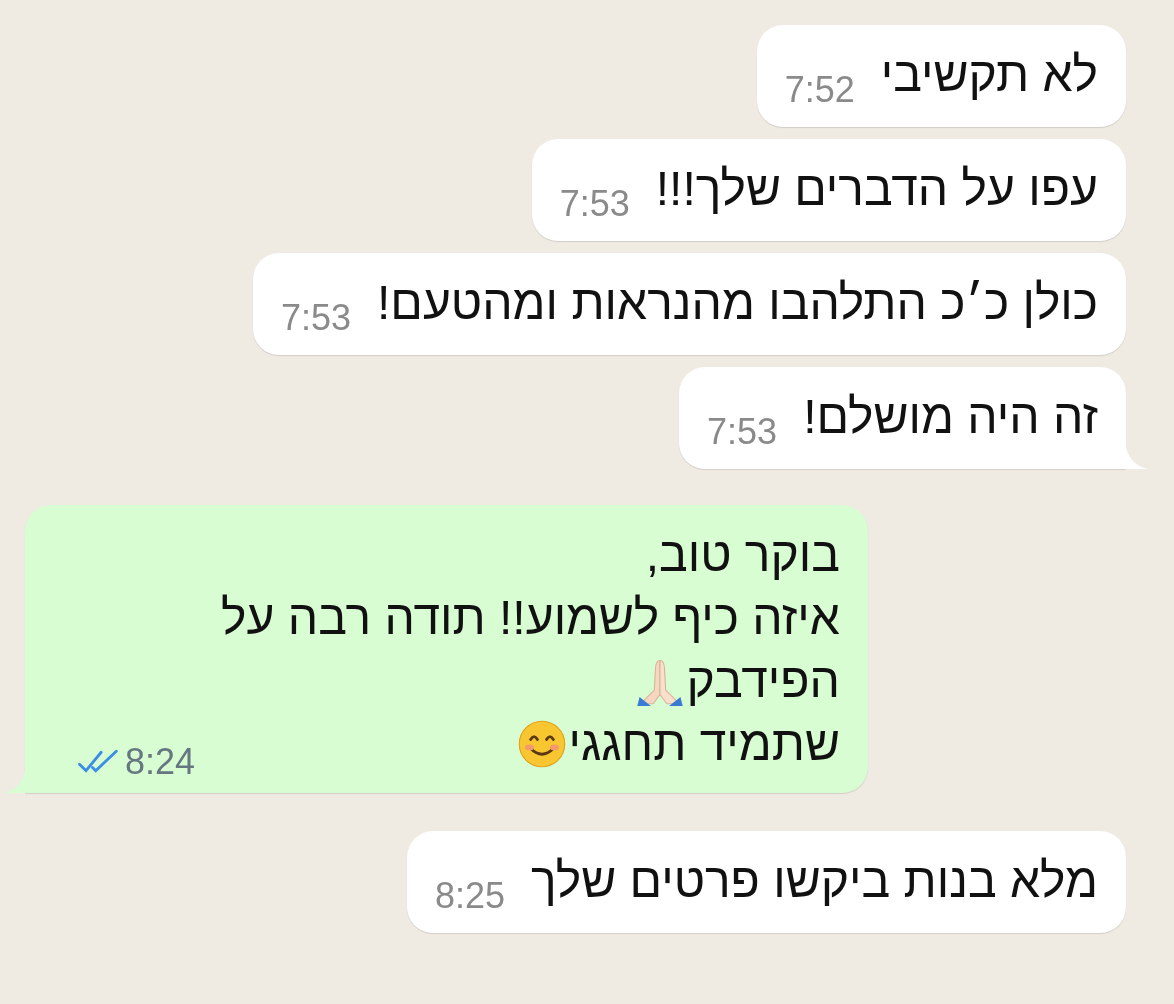 The height and width of the screenshot is (1004, 1174). What do you see at coordinates (876, 189) in the screenshot?
I see `message-text: עפו על הדברים שלך!!!` at bounding box center [876, 189].